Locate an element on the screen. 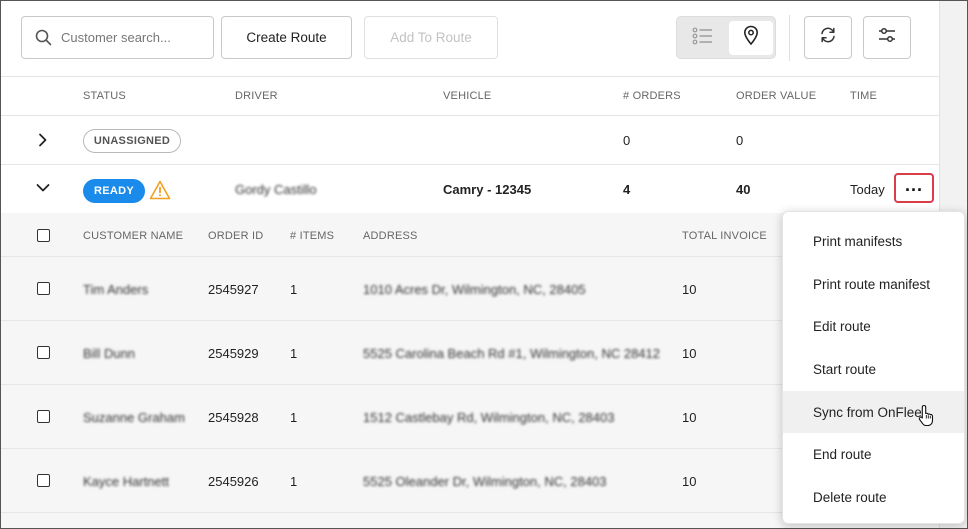  pointer-cursor-icon is located at coordinates (927, 415).